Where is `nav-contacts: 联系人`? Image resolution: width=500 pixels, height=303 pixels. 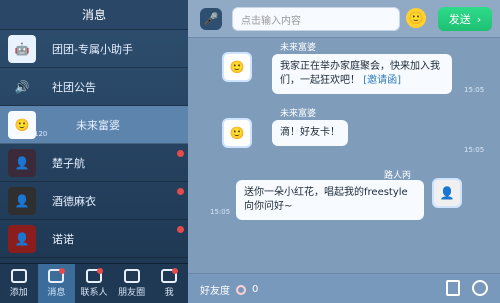
nav-contacts: 联系人 is located at coordinates (94, 283).